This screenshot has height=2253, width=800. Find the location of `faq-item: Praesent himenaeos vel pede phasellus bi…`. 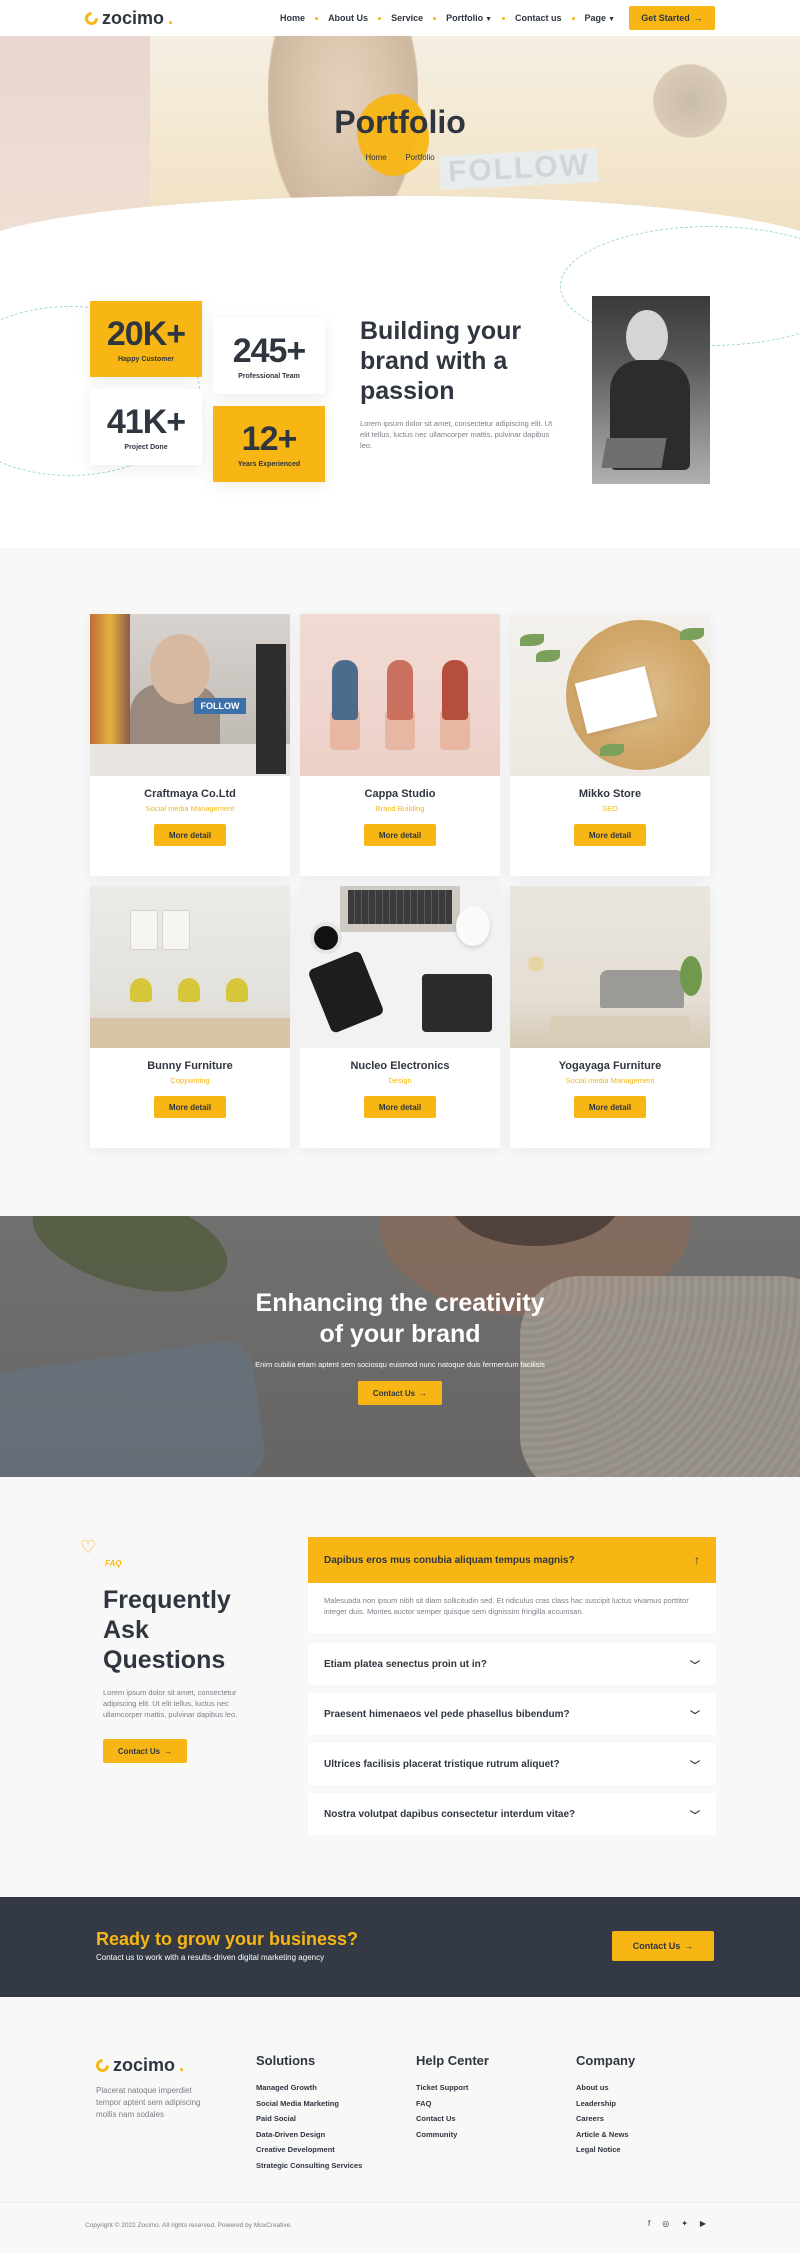

faq-item: Praesent himenaeos vel pede phasellus bi… is located at coordinates (512, 1714).